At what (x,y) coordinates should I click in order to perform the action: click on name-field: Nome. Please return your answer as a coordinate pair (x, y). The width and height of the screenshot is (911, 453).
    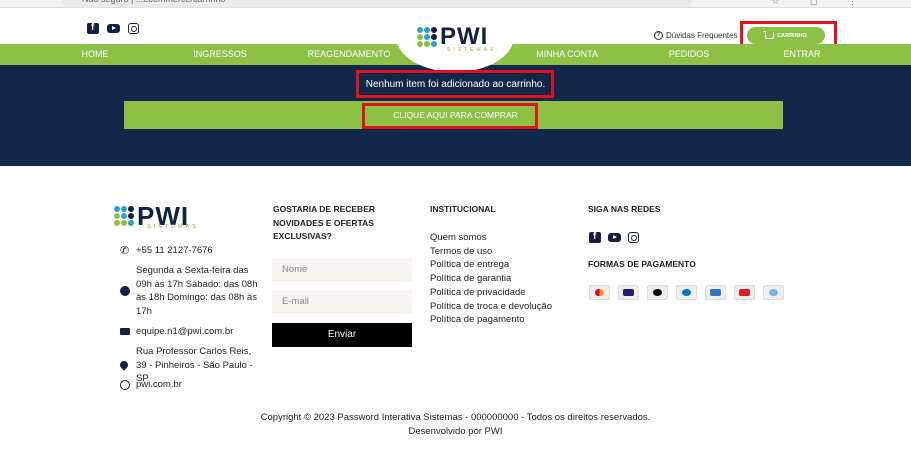
    Looking at the image, I should click on (342, 270).